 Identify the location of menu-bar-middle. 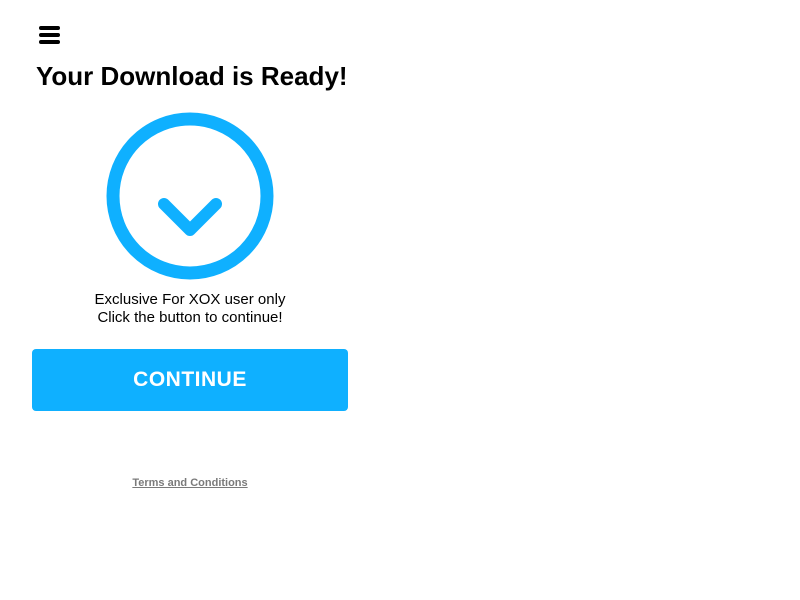
(49, 35).